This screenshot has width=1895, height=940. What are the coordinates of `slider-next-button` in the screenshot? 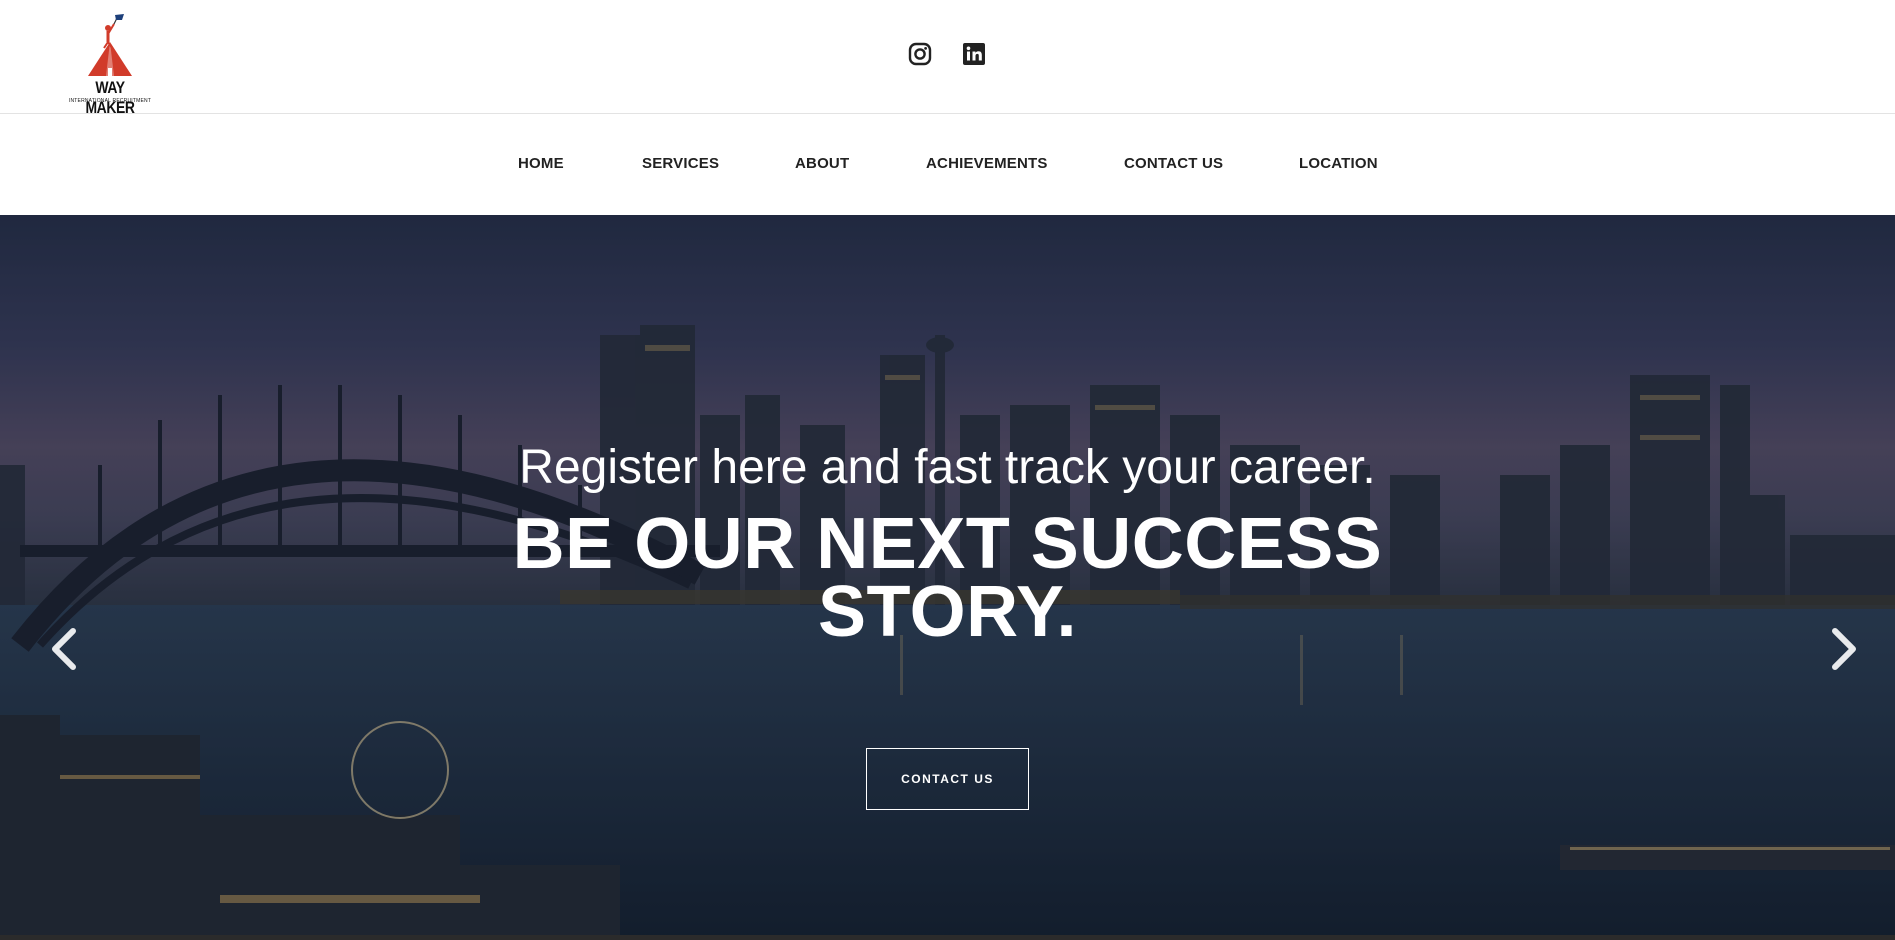 It's located at (1844, 649).